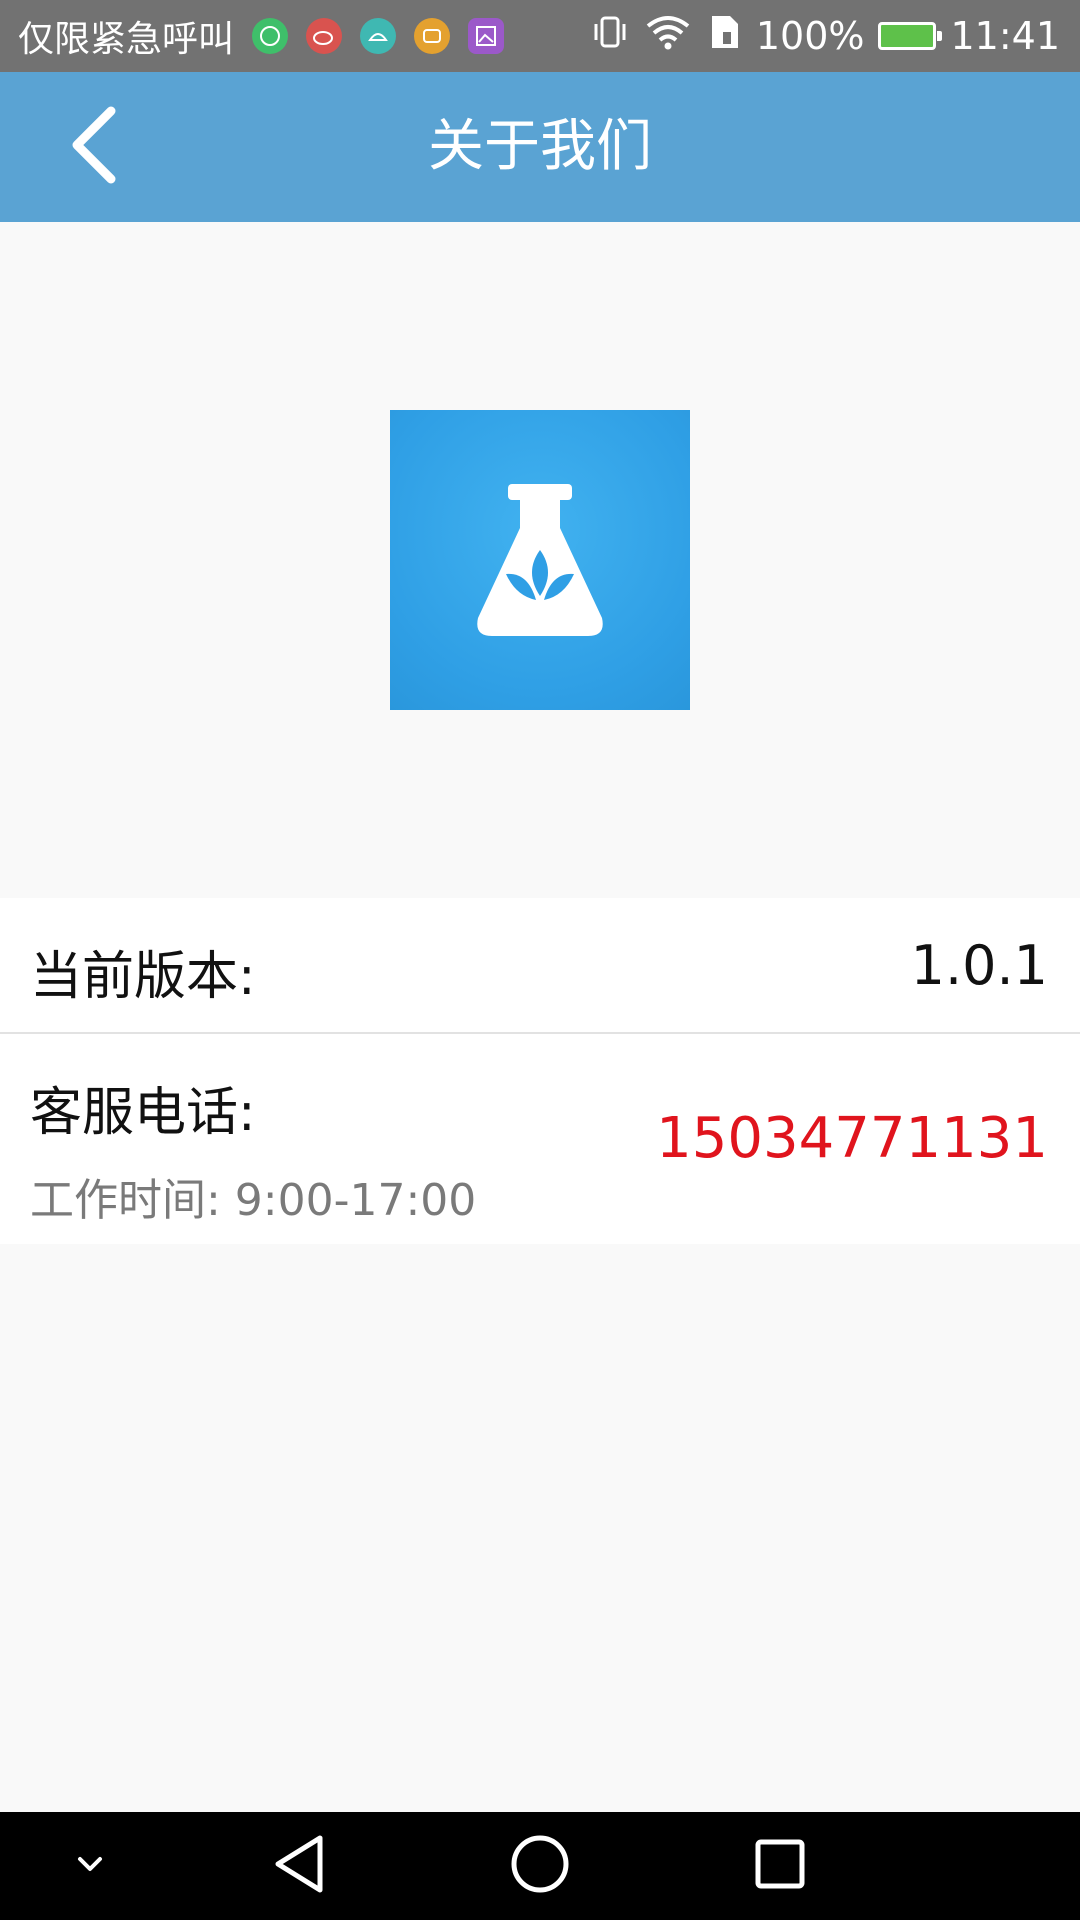 This screenshot has width=1080, height=1920. I want to click on customer-service-row: 客服电话: 工作时间: 9:00-17:00 15034771131, so click(540, 1139).